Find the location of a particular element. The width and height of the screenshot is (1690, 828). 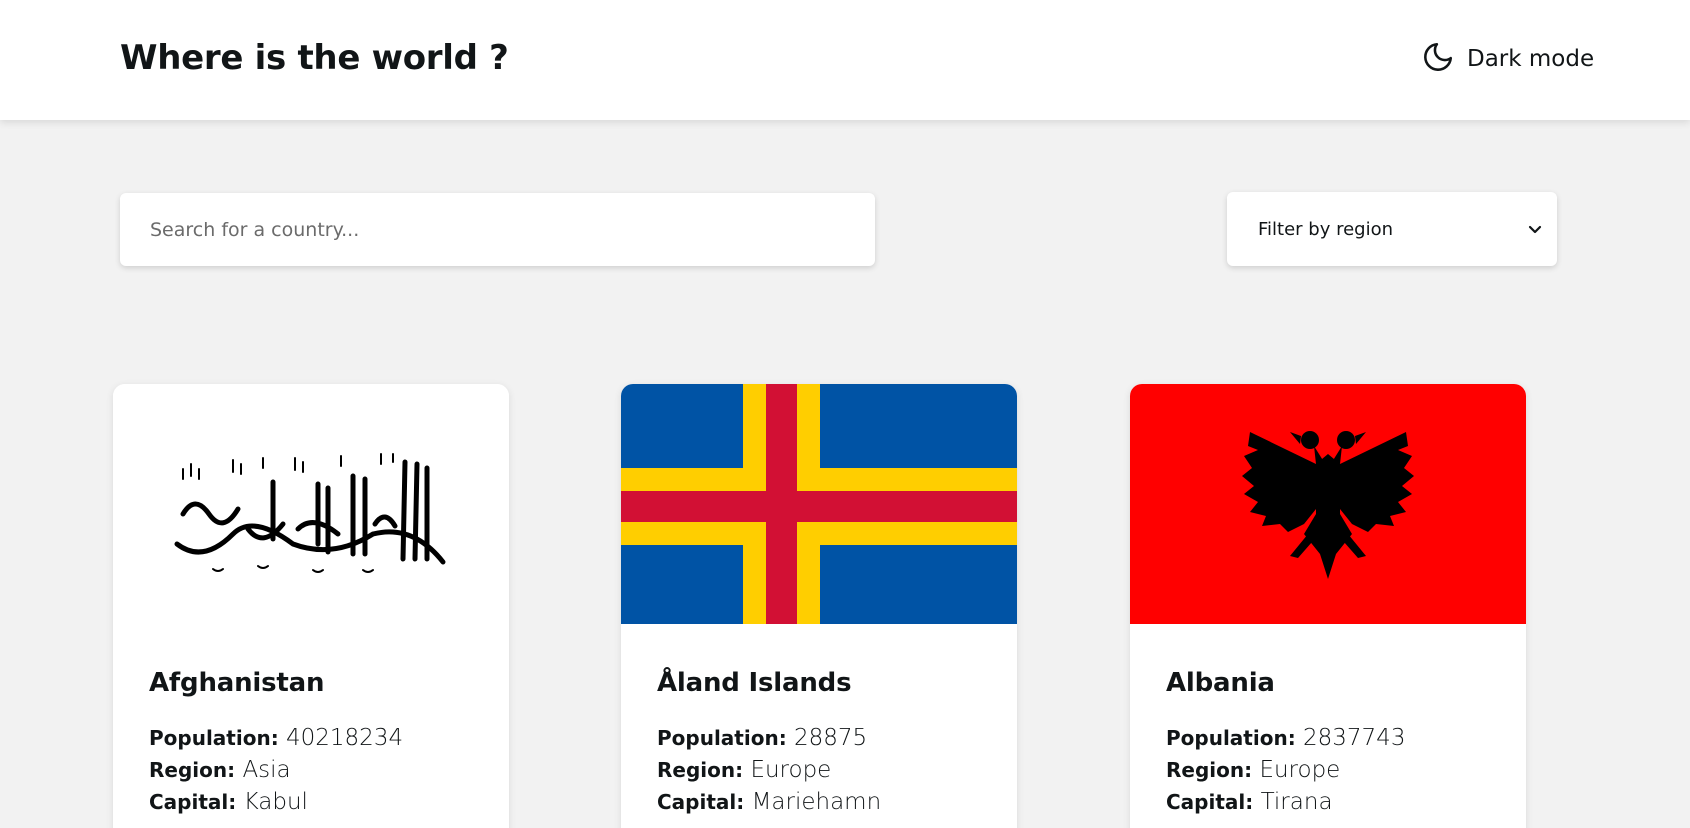

aland-islands-flag is located at coordinates (819, 504).